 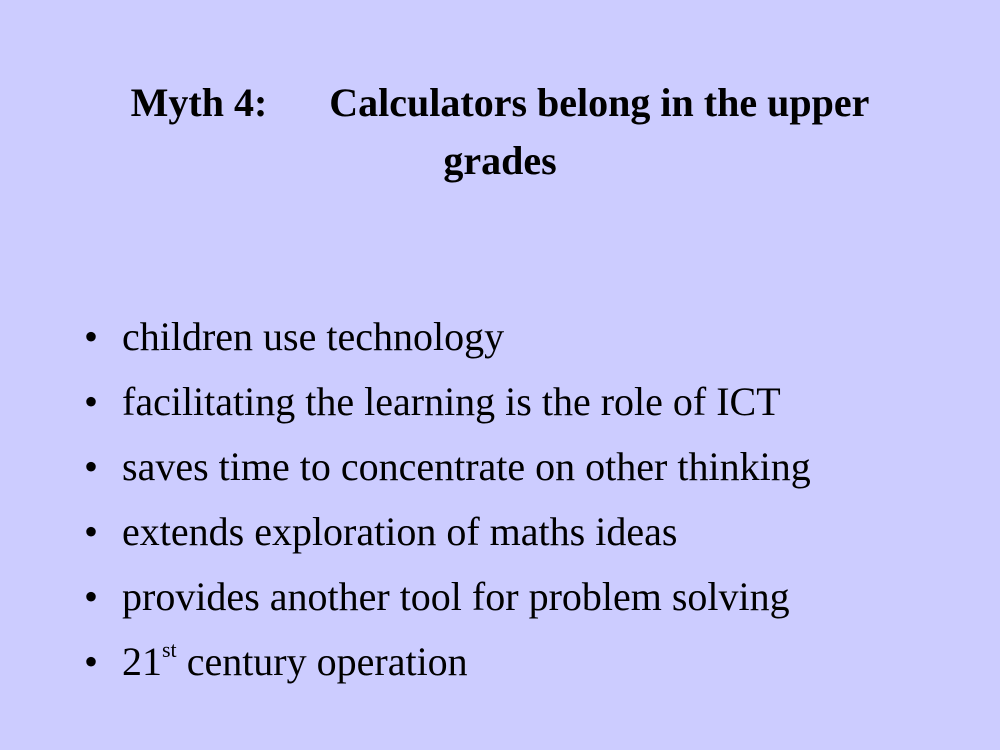 What do you see at coordinates (142, 661) in the screenshot?
I see `bullet-number: 21` at bounding box center [142, 661].